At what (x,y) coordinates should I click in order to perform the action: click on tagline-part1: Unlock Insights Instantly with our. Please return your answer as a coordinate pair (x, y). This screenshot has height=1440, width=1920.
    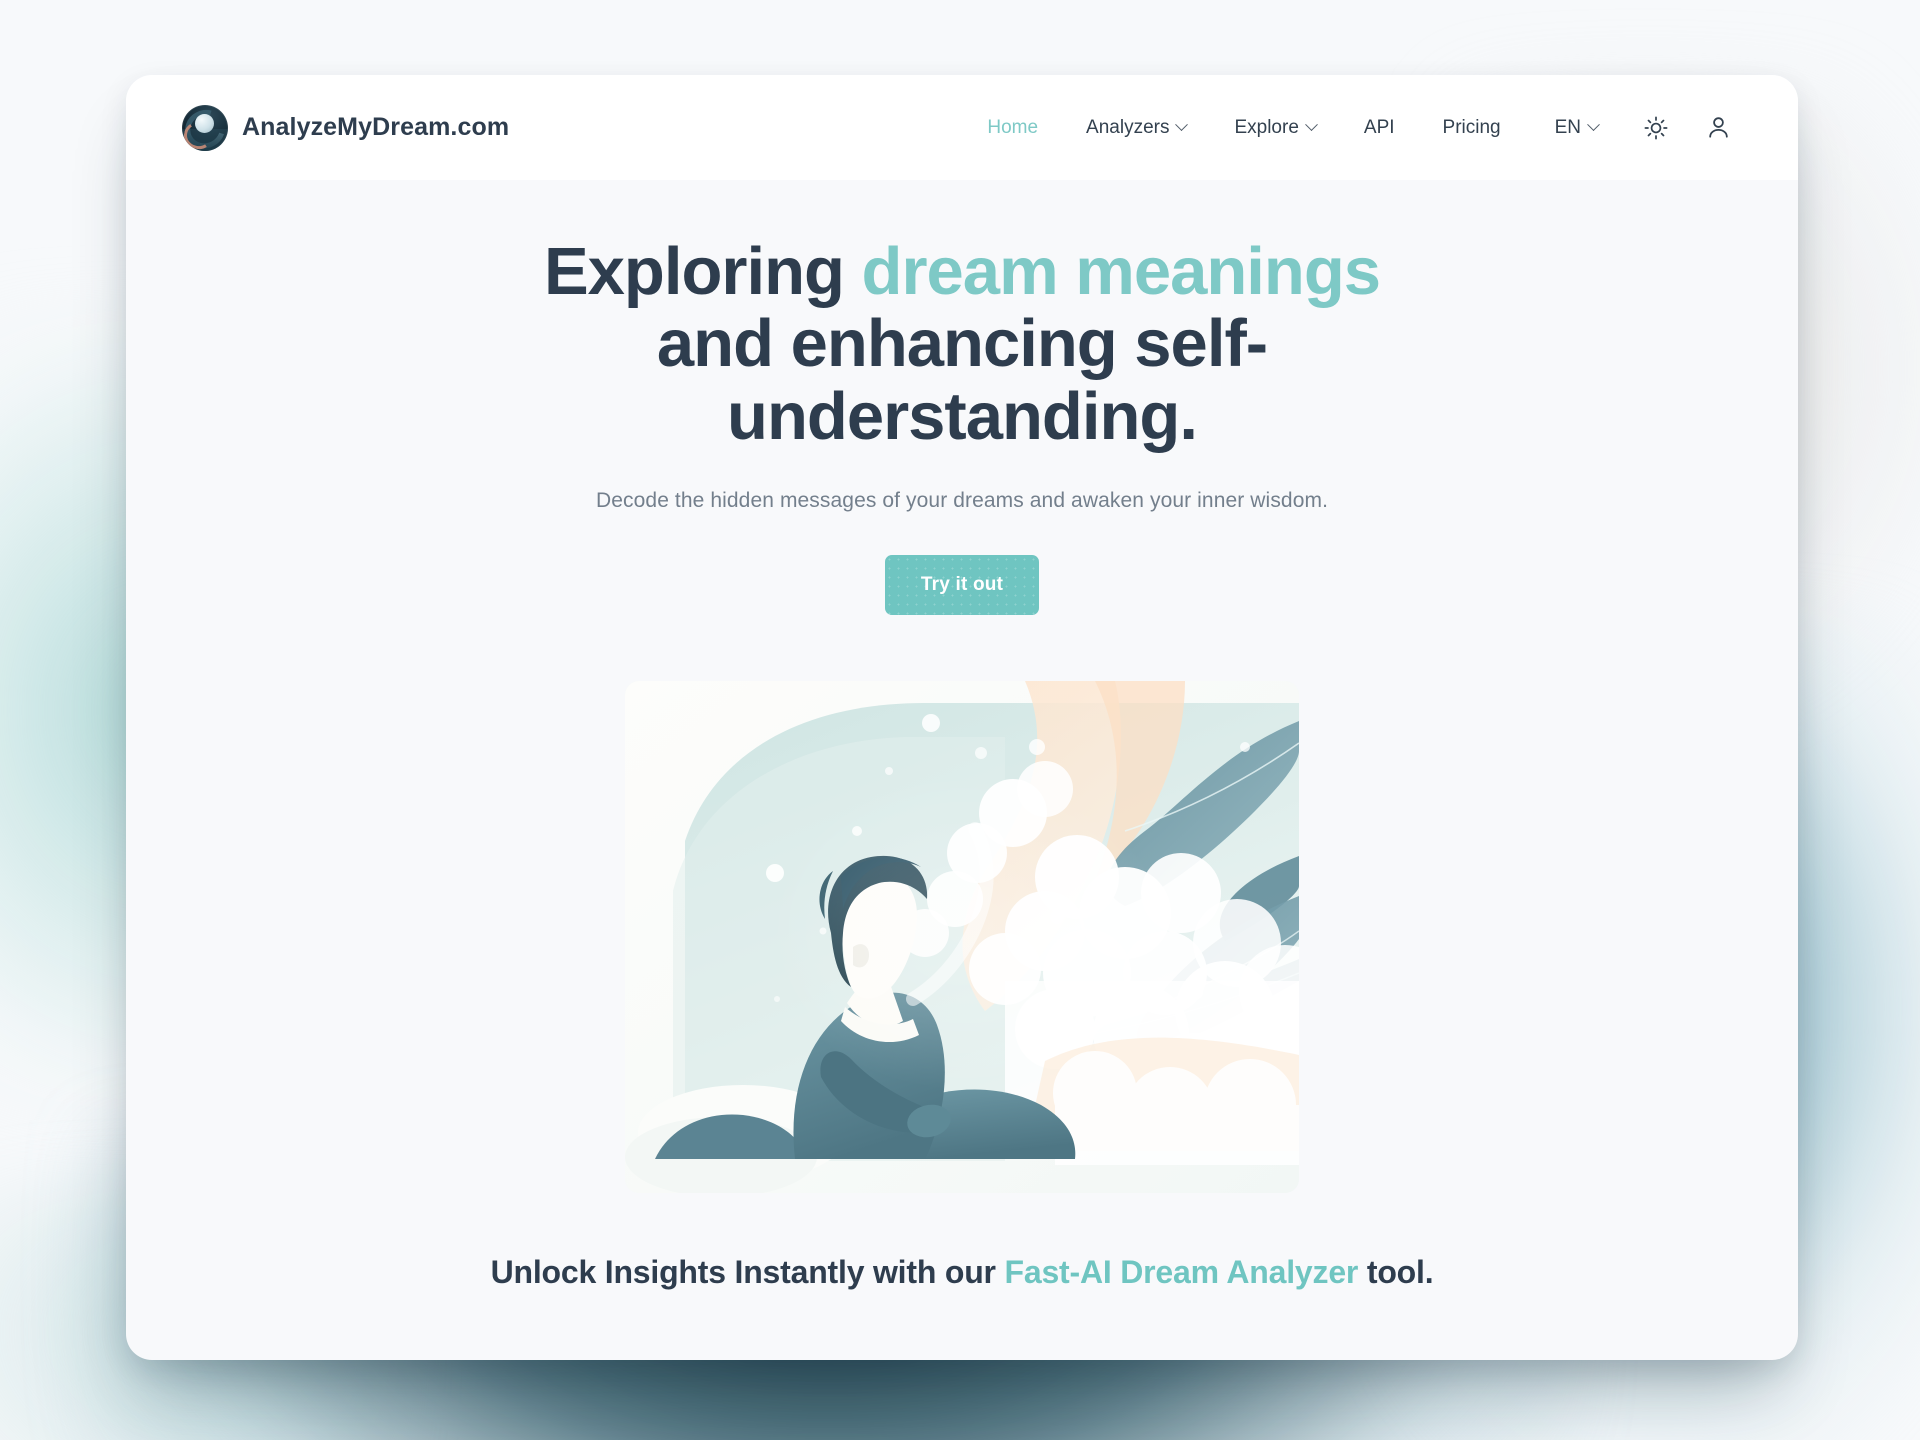
    Looking at the image, I should click on (747, 1272).